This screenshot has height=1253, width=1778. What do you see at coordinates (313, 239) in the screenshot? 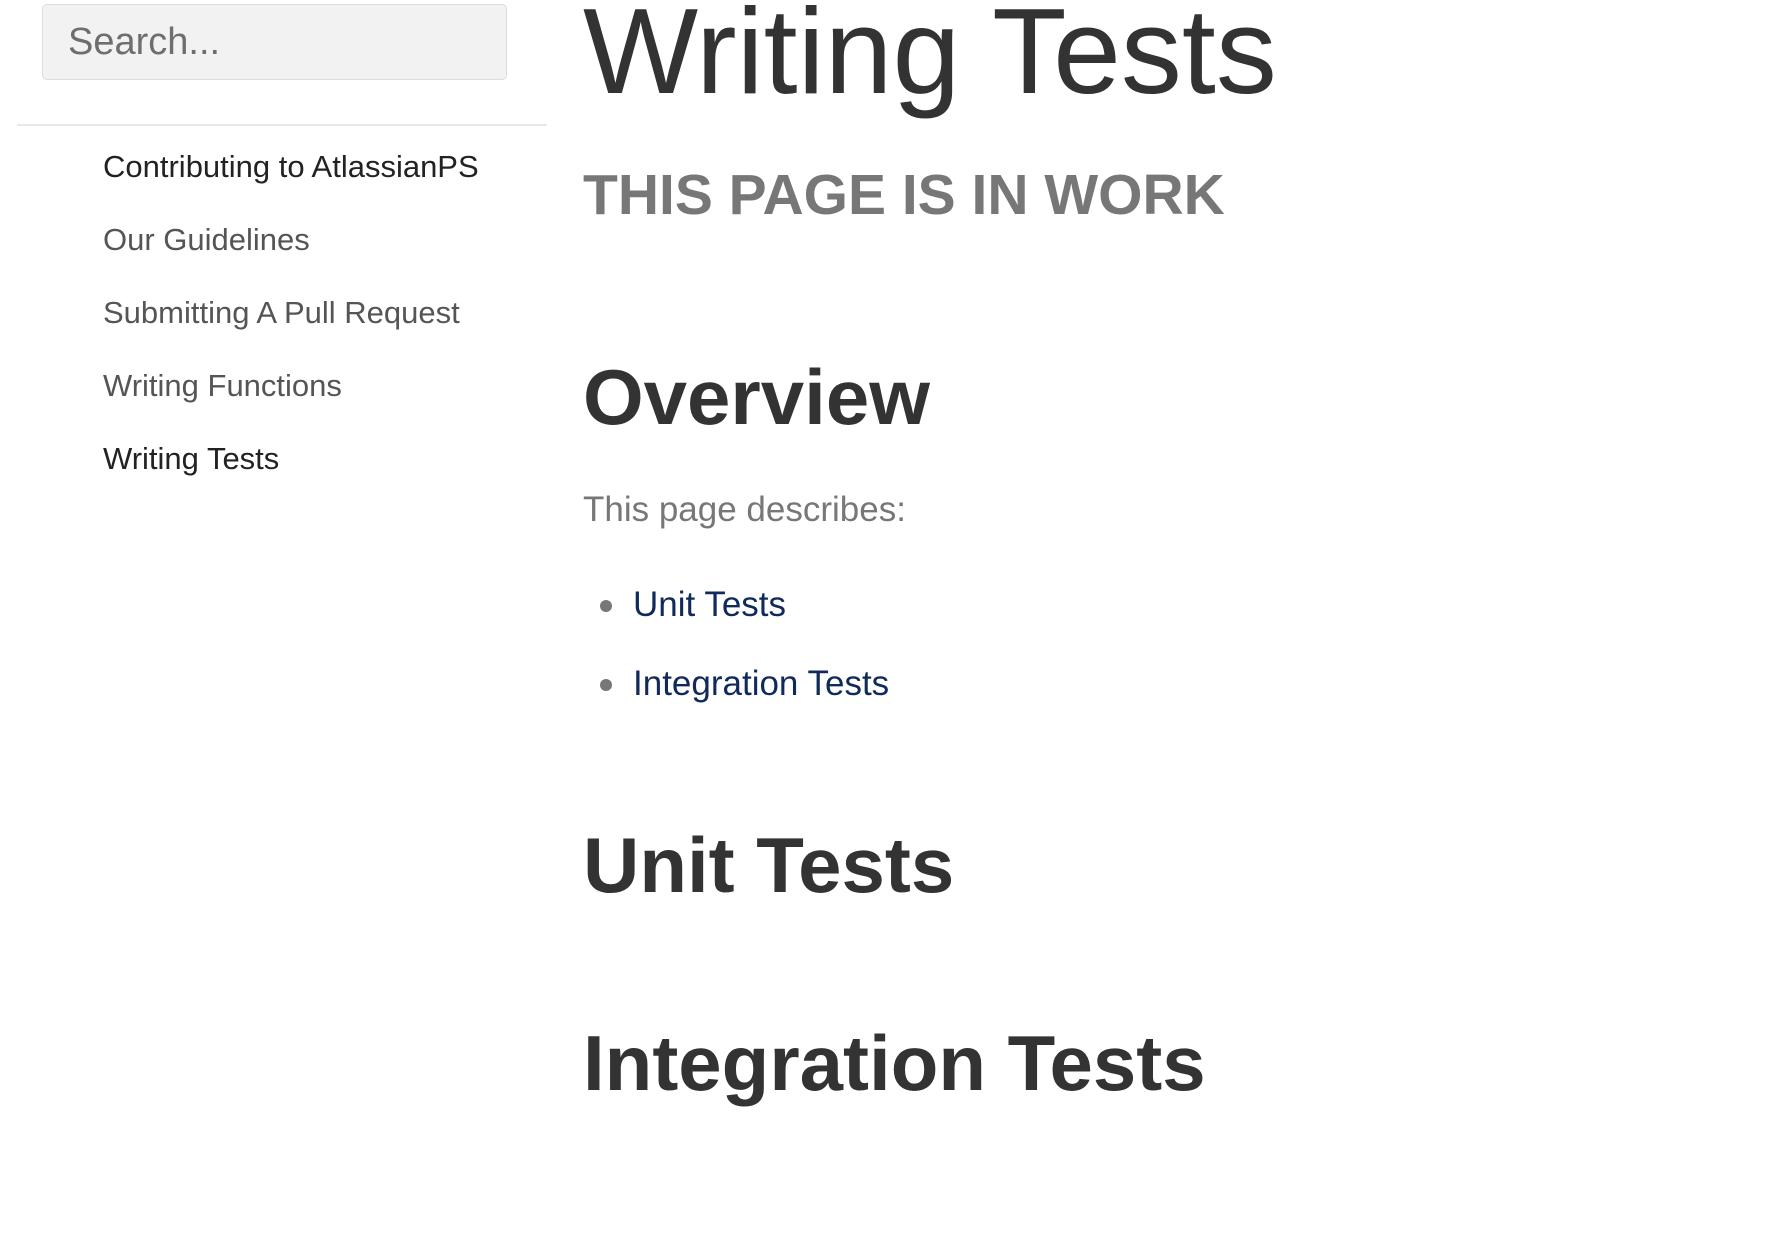
I see `sidebar-item-guidelines: Our Guidelines` at bounding box center [313, 239].